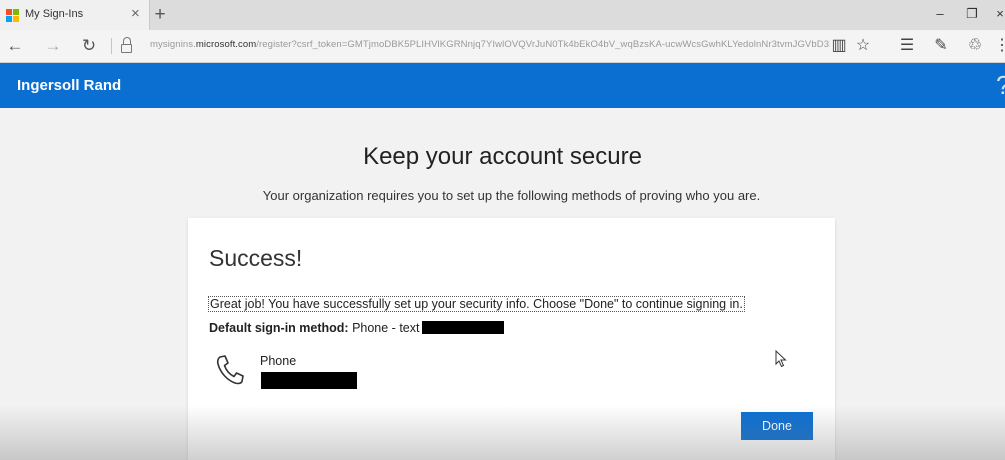  Describe the element at coordinates (386, 328) in the screenshot. I see `default-method-value: Phone - text` at that location.